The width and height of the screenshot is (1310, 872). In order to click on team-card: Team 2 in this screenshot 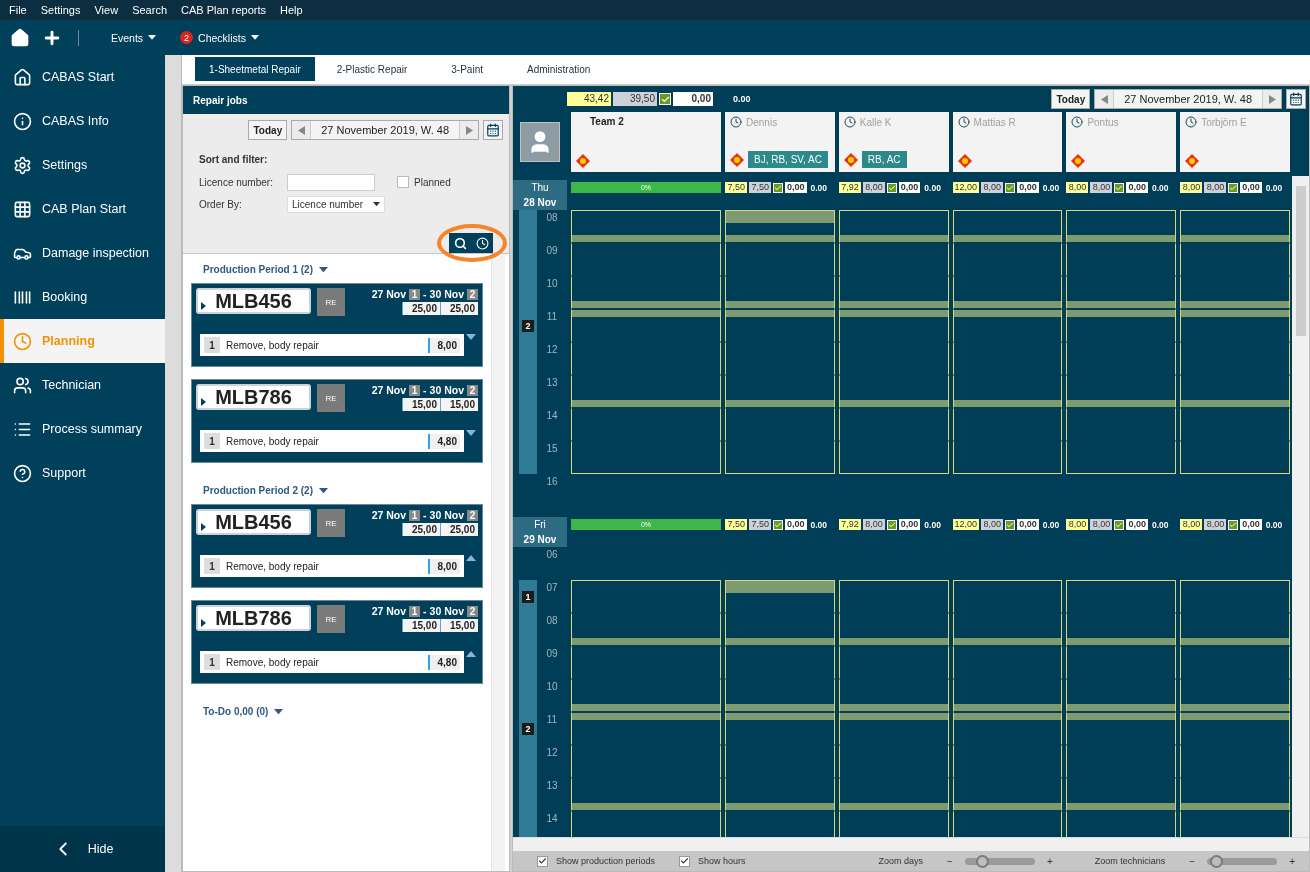, I will do `click(646, 142)`.